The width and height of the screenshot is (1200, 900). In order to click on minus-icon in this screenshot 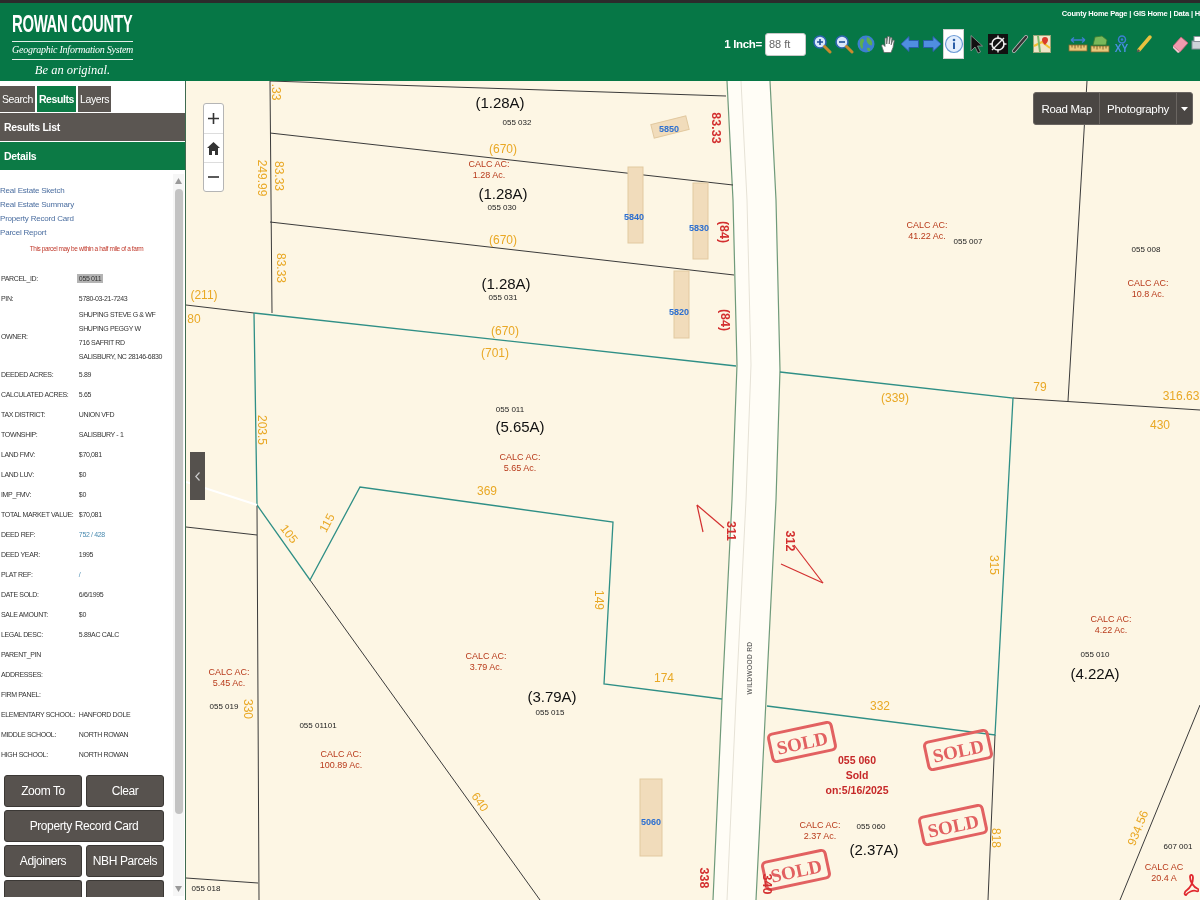, I will do `click(213, 177)`.